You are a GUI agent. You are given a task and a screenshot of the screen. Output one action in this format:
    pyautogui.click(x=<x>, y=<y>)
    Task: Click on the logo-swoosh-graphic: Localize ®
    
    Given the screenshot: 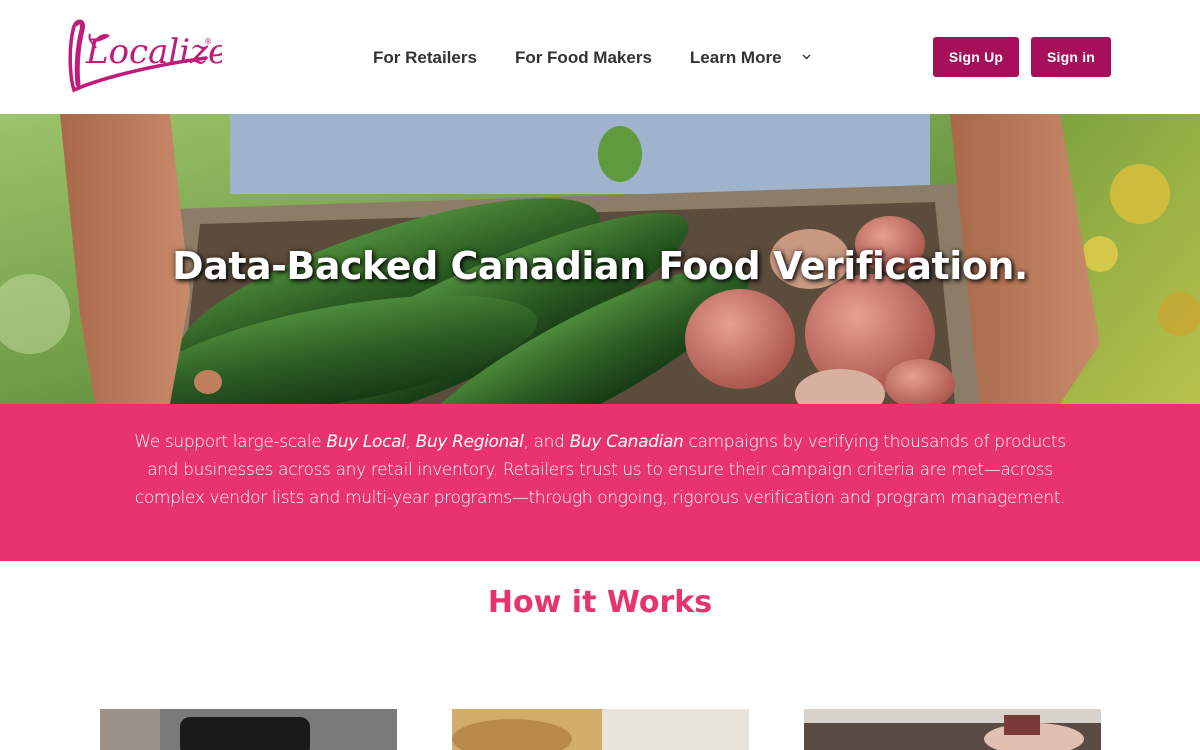 What is the action you would take?
    pyautogui.click(x=145, y=56)
    